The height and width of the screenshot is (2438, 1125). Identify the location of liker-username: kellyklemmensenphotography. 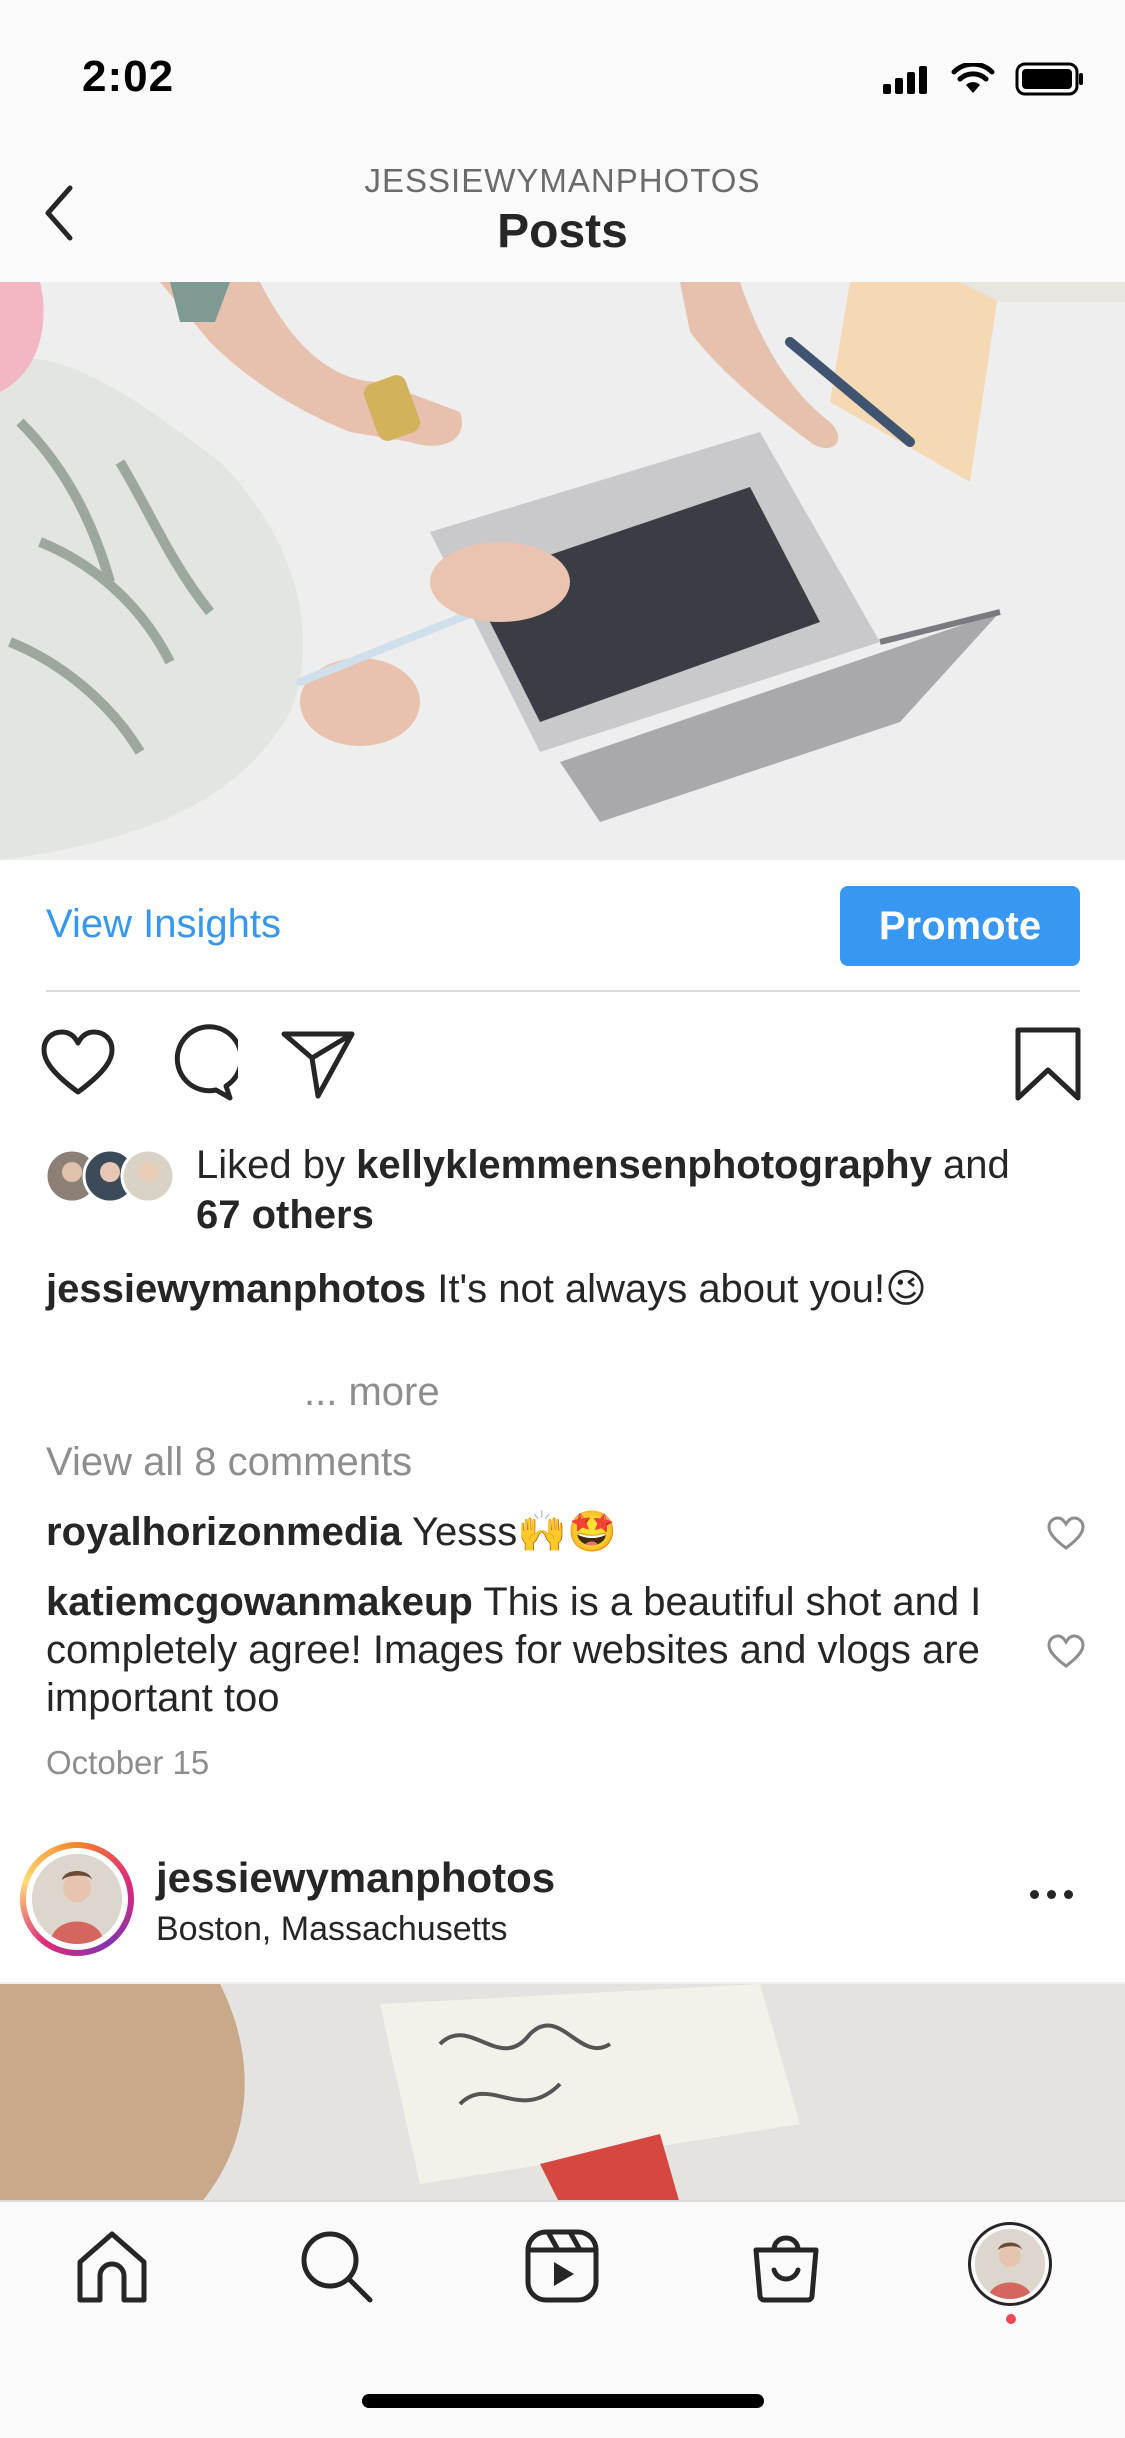
(644, 1165).